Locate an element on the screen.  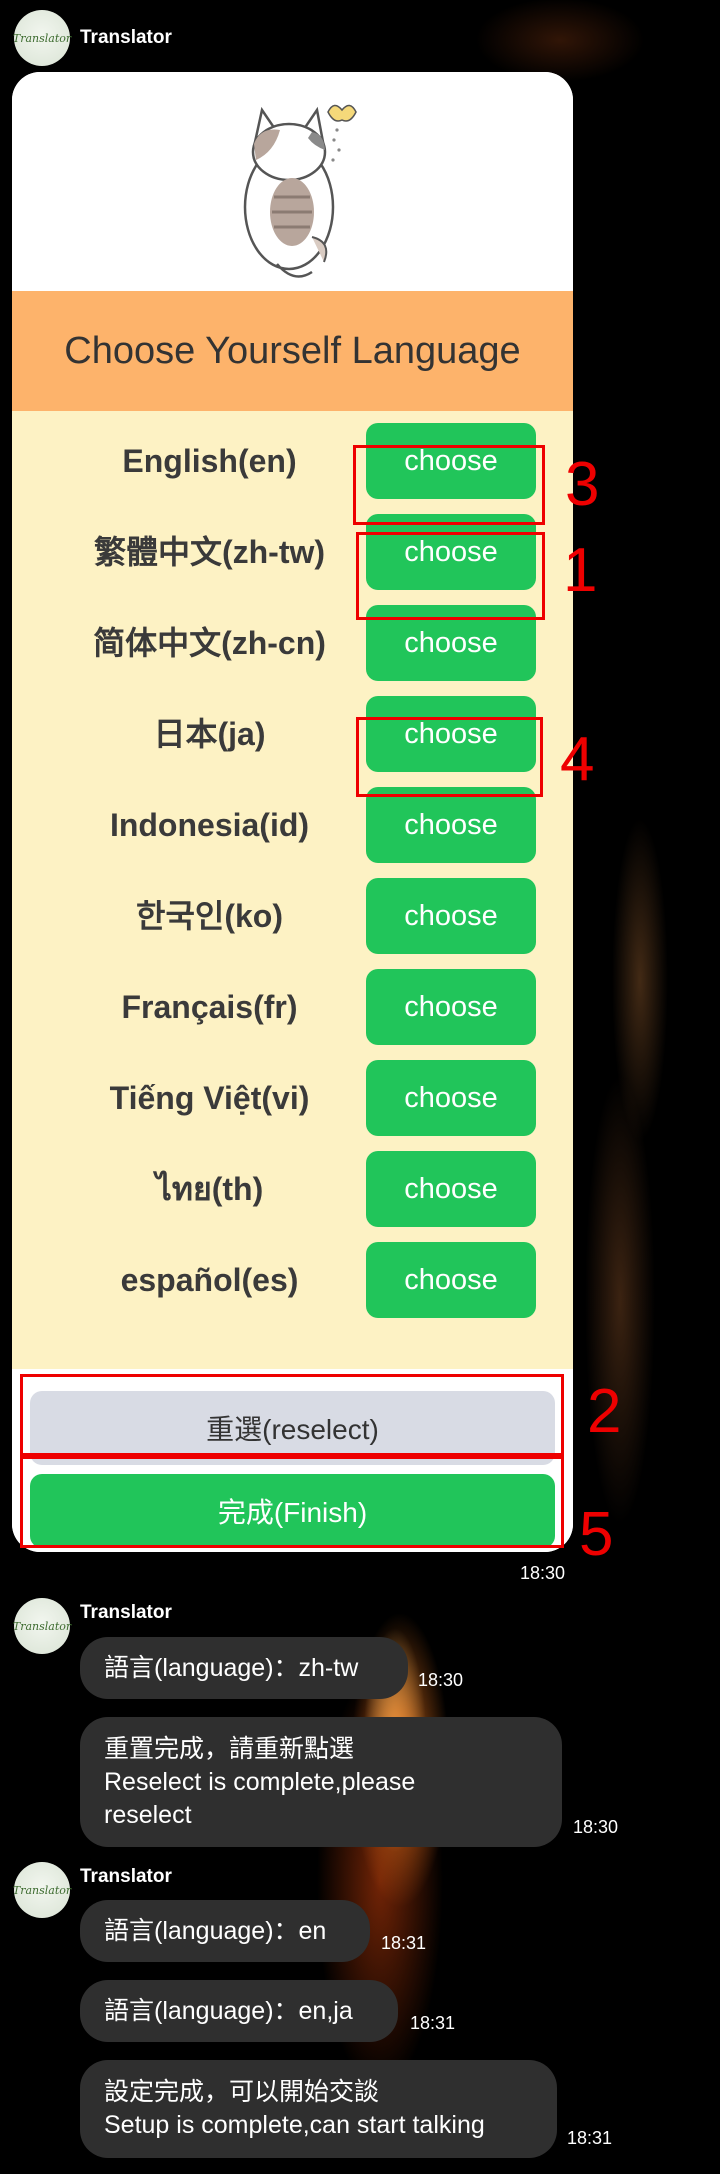
language-row-en: English(en) choose is located at coordinates (292, 461).